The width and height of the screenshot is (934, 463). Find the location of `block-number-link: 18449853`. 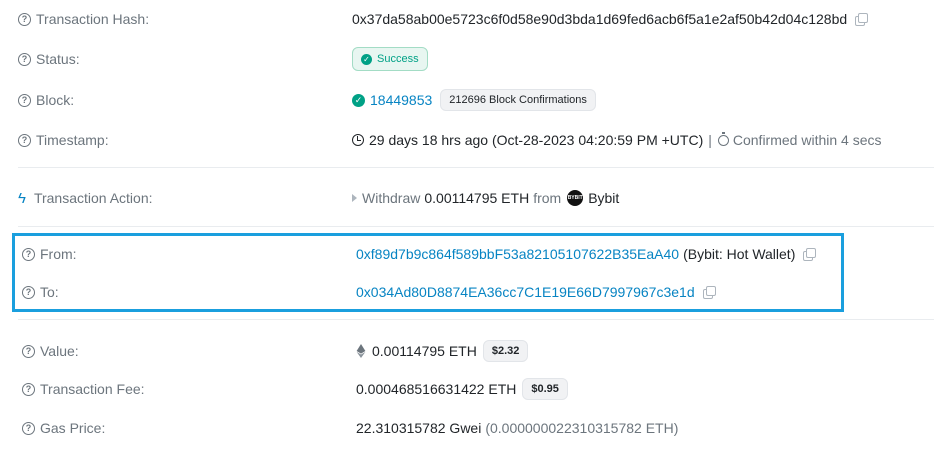

block-number-link: 18449853 is located at coordinates (401, 100).